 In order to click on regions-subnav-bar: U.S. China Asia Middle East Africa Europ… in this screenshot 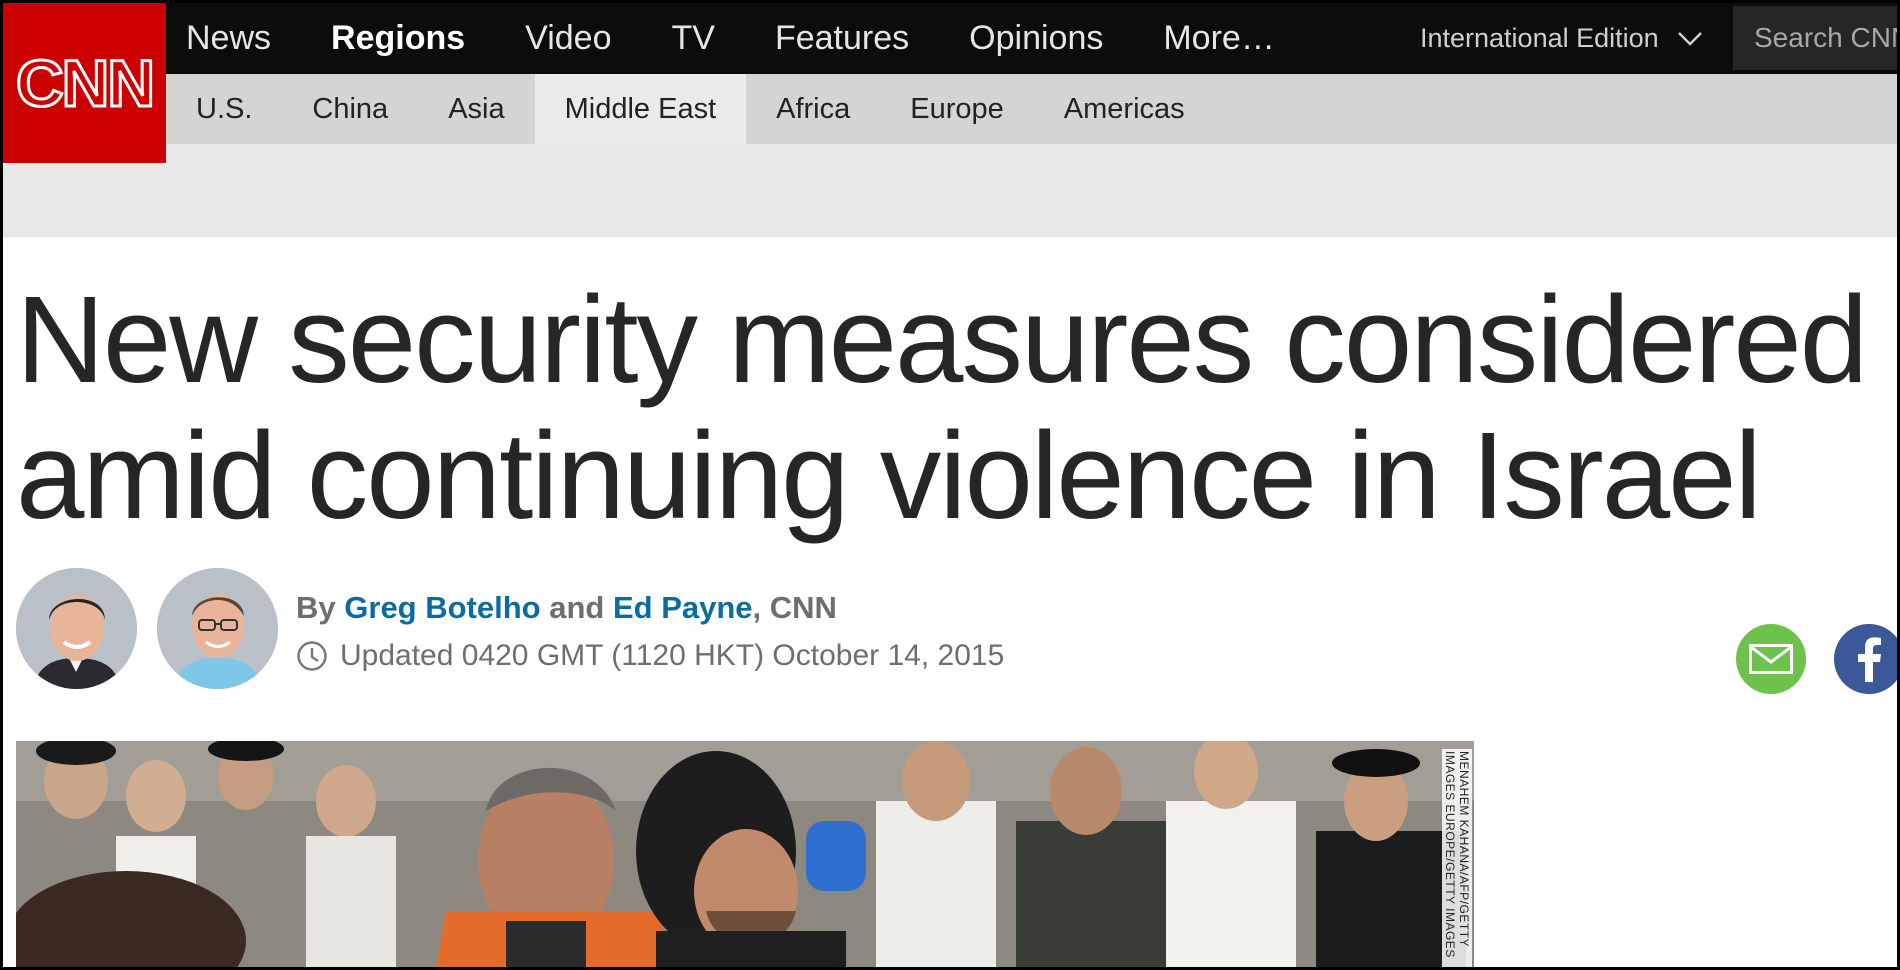, I will do `click(950, 109)`.